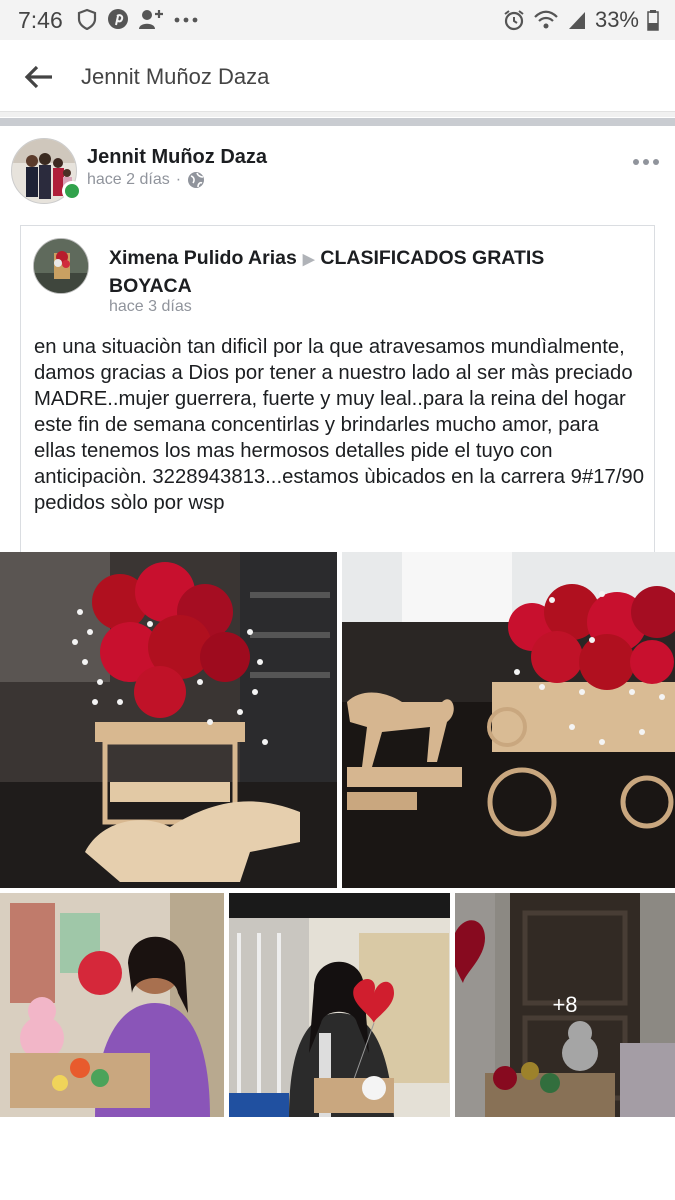  Describe the element at coordinates (196, 180) in the screenshot. I see `globe-icon` at that location.